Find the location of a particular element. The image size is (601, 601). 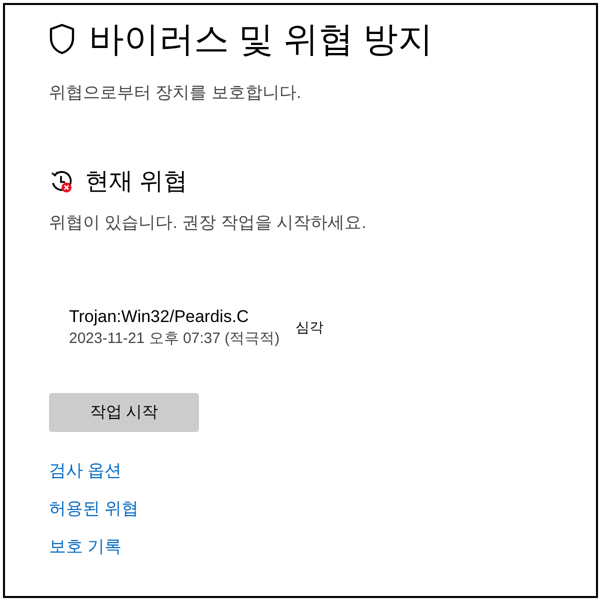

threat-severity: 심각 is located at coordinates (310, 327).